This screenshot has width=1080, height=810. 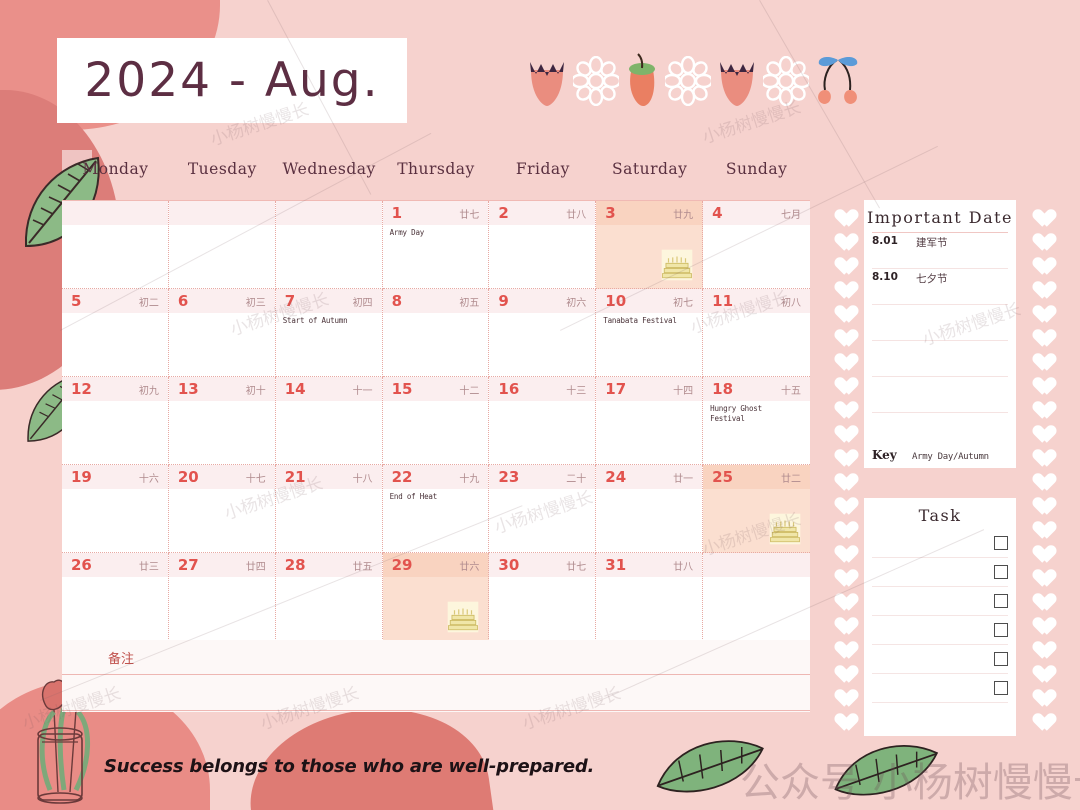 What do you see at coordinates (543, 333) in the screenshot?
I see `calendar-cell: 9 初六` at bounding box center [543, 333].